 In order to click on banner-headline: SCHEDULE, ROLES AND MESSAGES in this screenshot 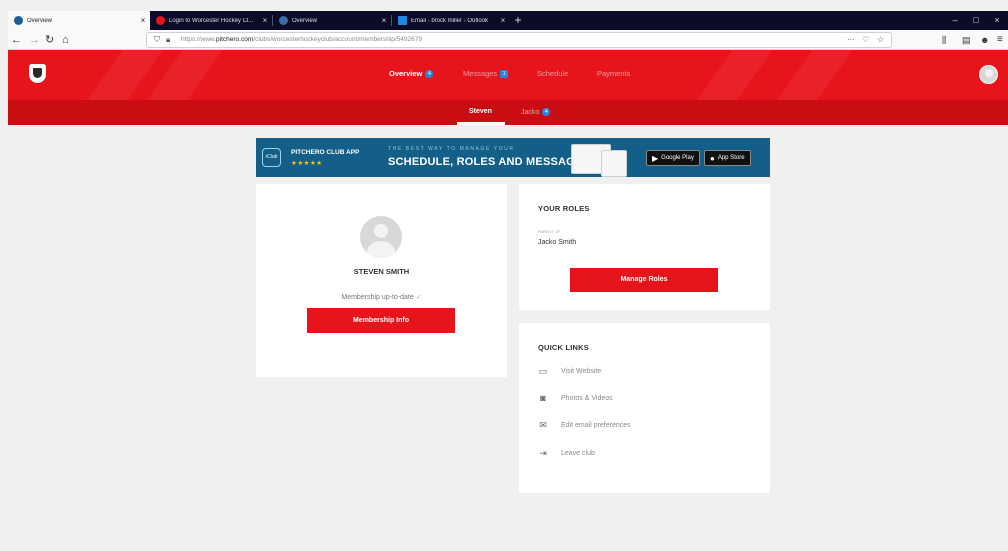, I will do `click(489, 162)`.